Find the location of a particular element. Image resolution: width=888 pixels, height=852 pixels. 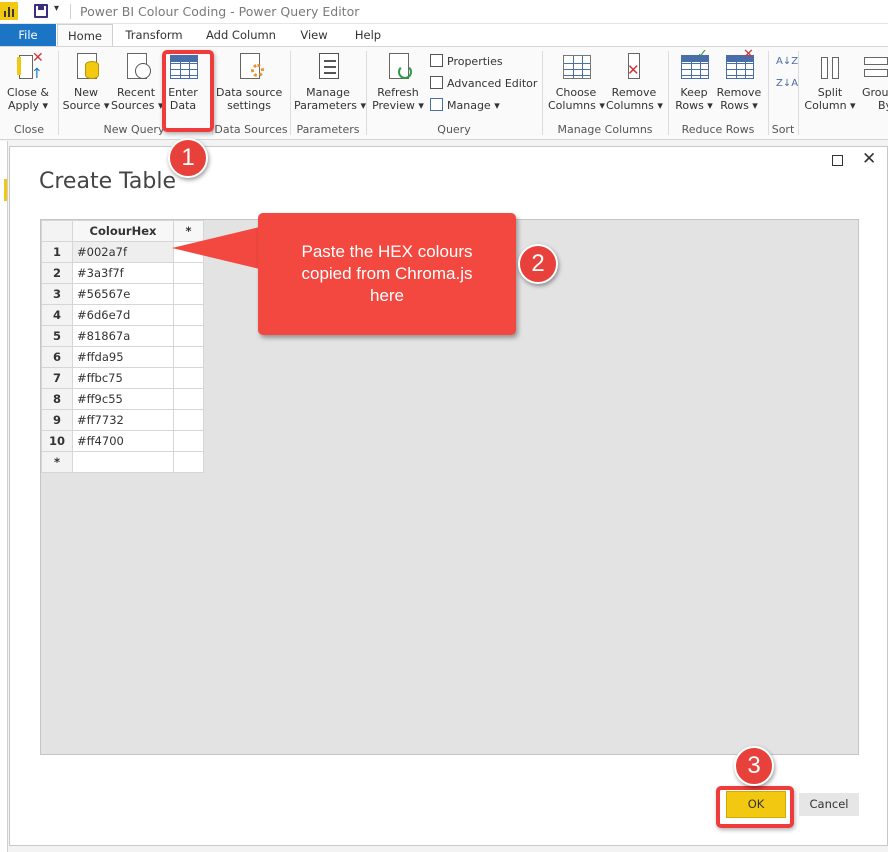

data-source-settings-icon is located at coordinates (249, 67).